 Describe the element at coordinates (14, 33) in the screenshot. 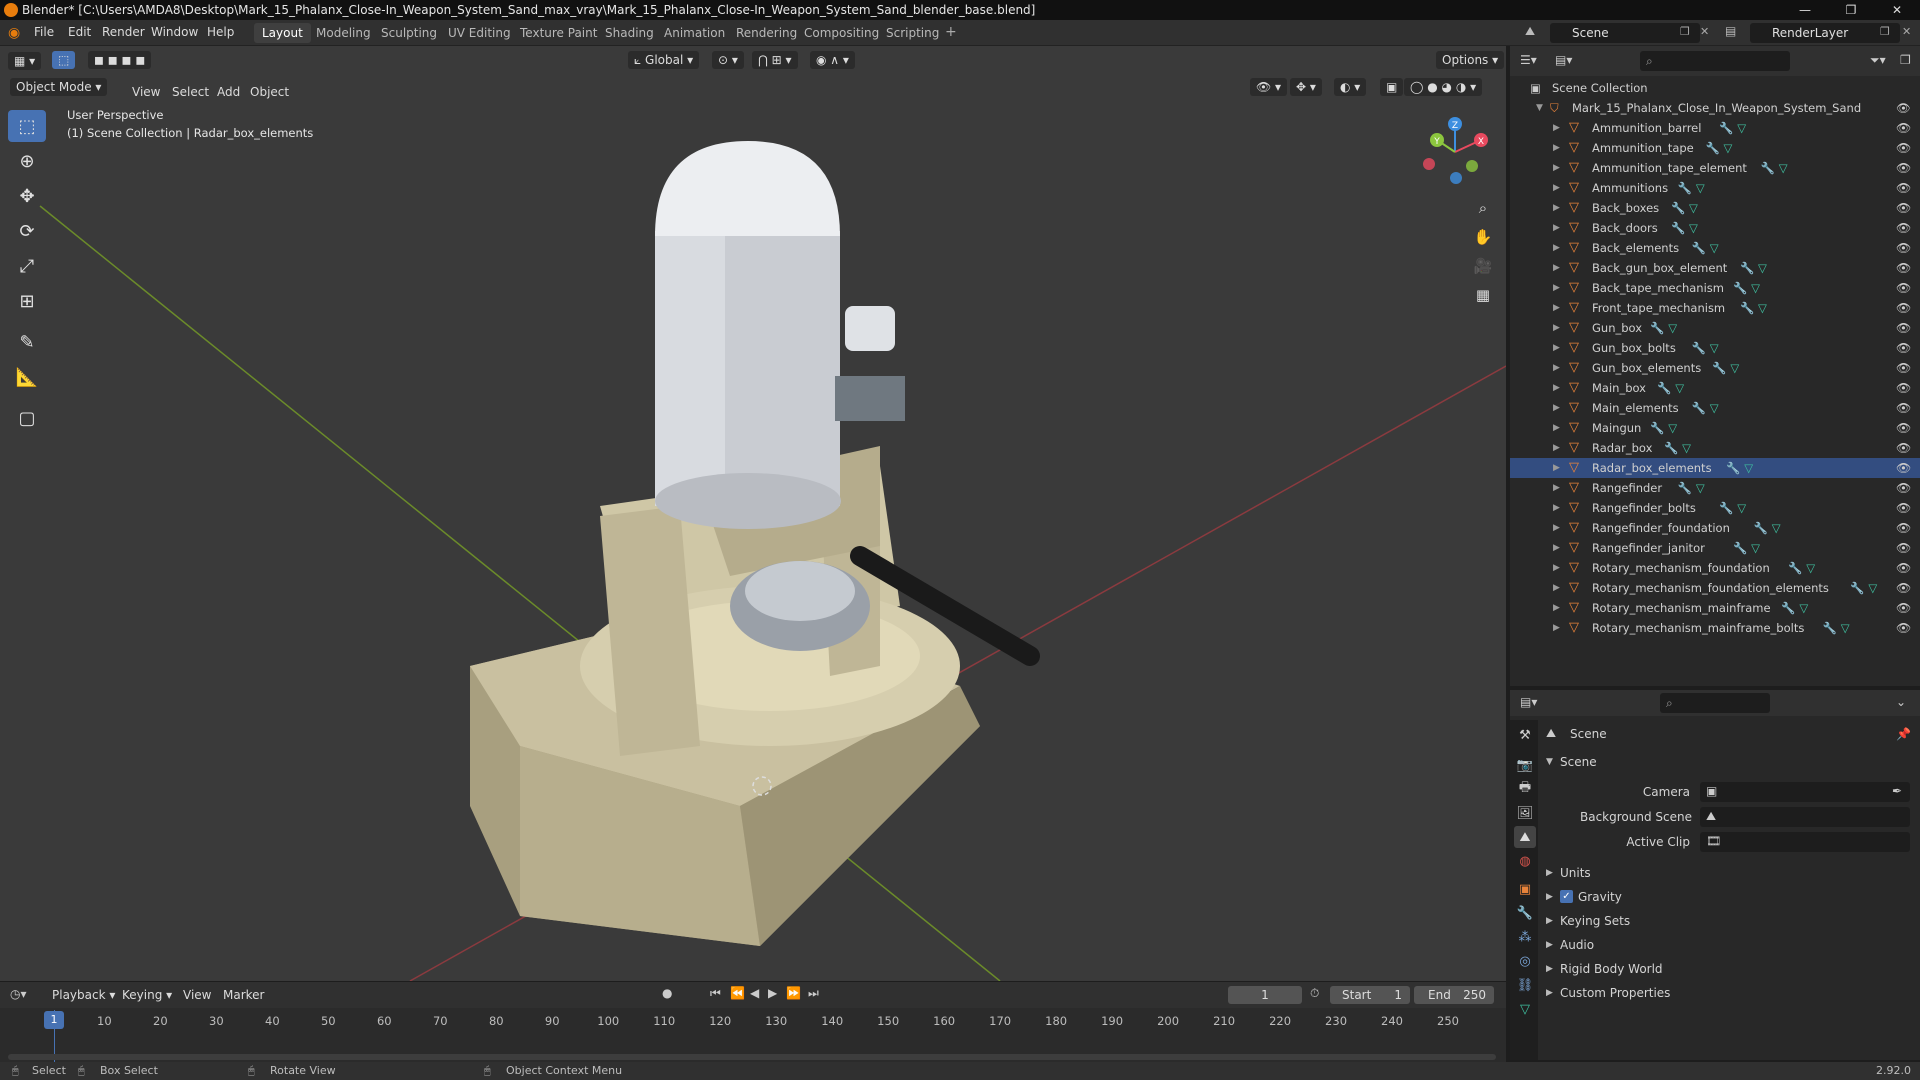

I see `blender-menu-icon: ◉` at that location.